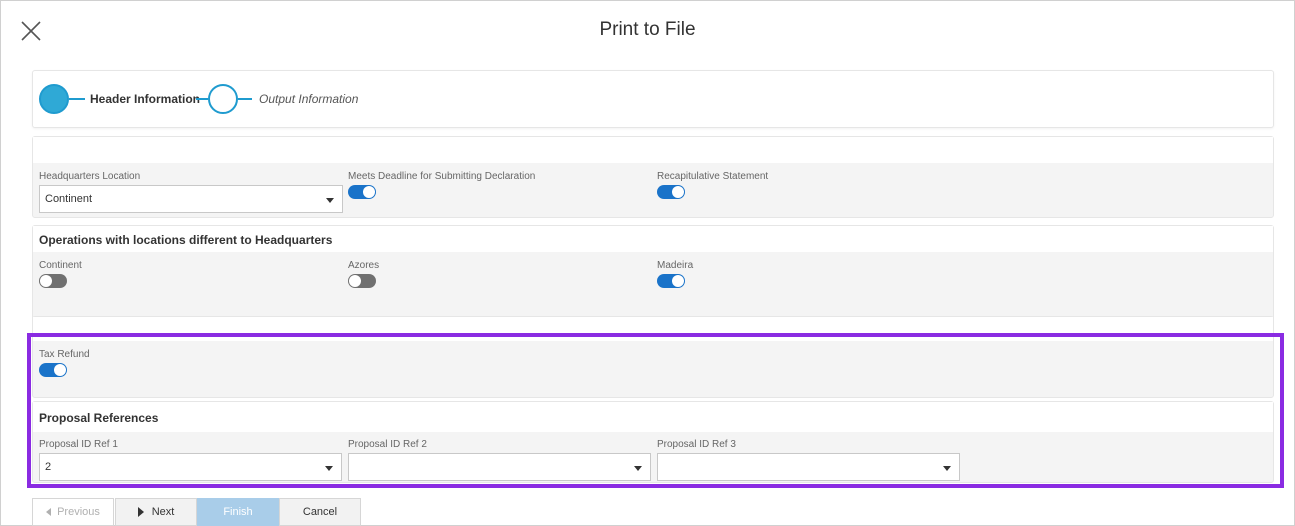  Describe the element at coordinates (78, 444) in the screenshot. I see `field-label: Proposal ID Ref 1` at that location.